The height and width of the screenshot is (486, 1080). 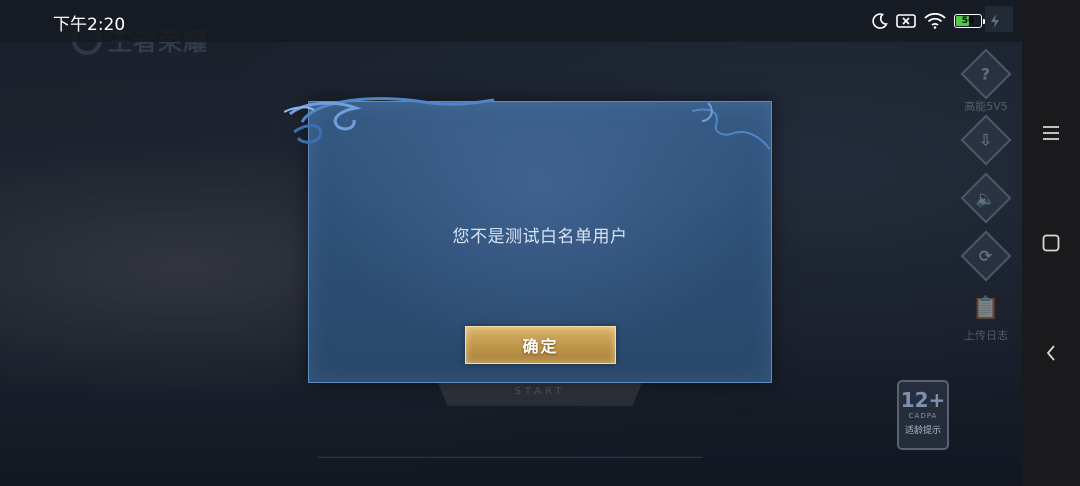 What do you see at coordinates (511, 21) in the screenshot?
I see `status-bar: 下午2:20 56` at bounding box center [511, 21].